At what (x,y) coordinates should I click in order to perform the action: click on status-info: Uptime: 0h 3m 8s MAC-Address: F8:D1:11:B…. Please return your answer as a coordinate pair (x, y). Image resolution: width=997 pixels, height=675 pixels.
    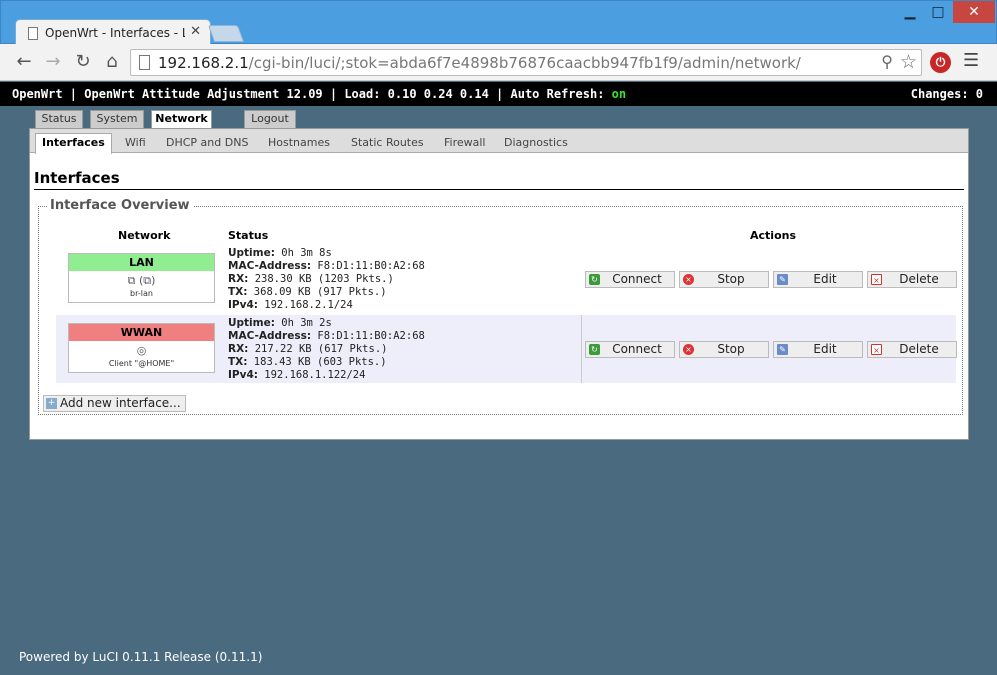
    Looking at the image, I should click on (326, 279).